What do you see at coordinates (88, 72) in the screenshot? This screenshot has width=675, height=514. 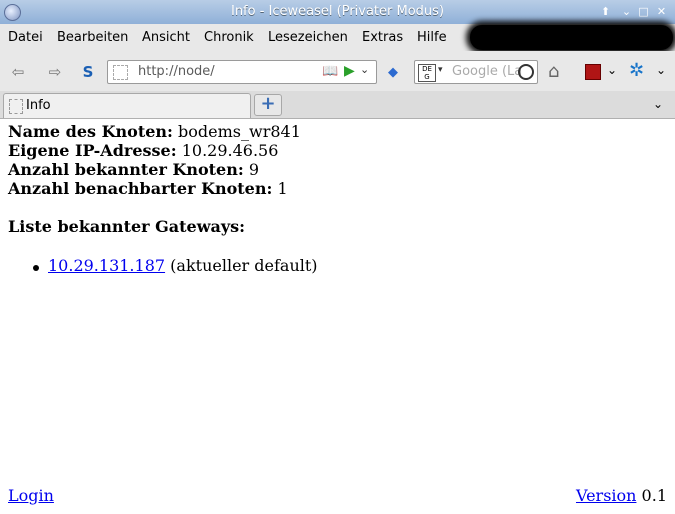 I see `s-addon-icon: S` at bounding box center [88, 72].